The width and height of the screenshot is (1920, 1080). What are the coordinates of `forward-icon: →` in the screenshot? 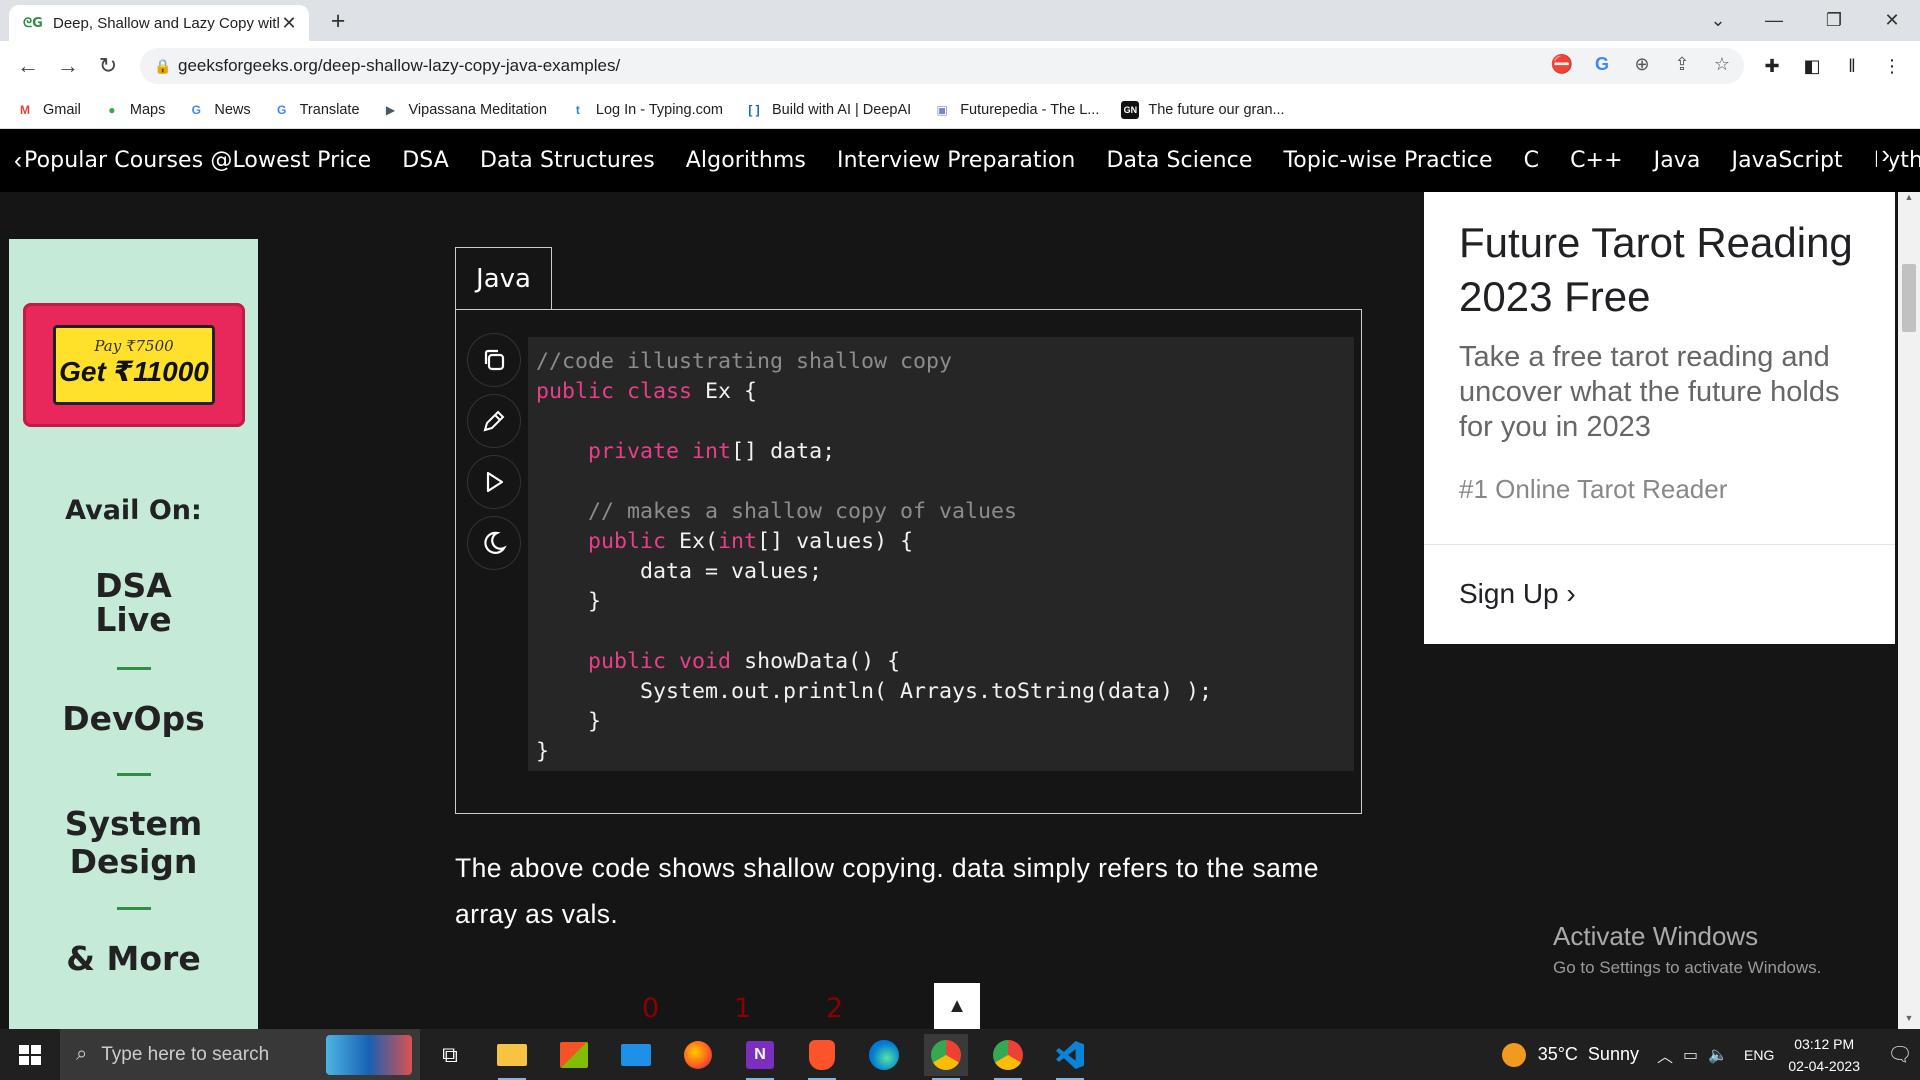 It's located at (68, 66).